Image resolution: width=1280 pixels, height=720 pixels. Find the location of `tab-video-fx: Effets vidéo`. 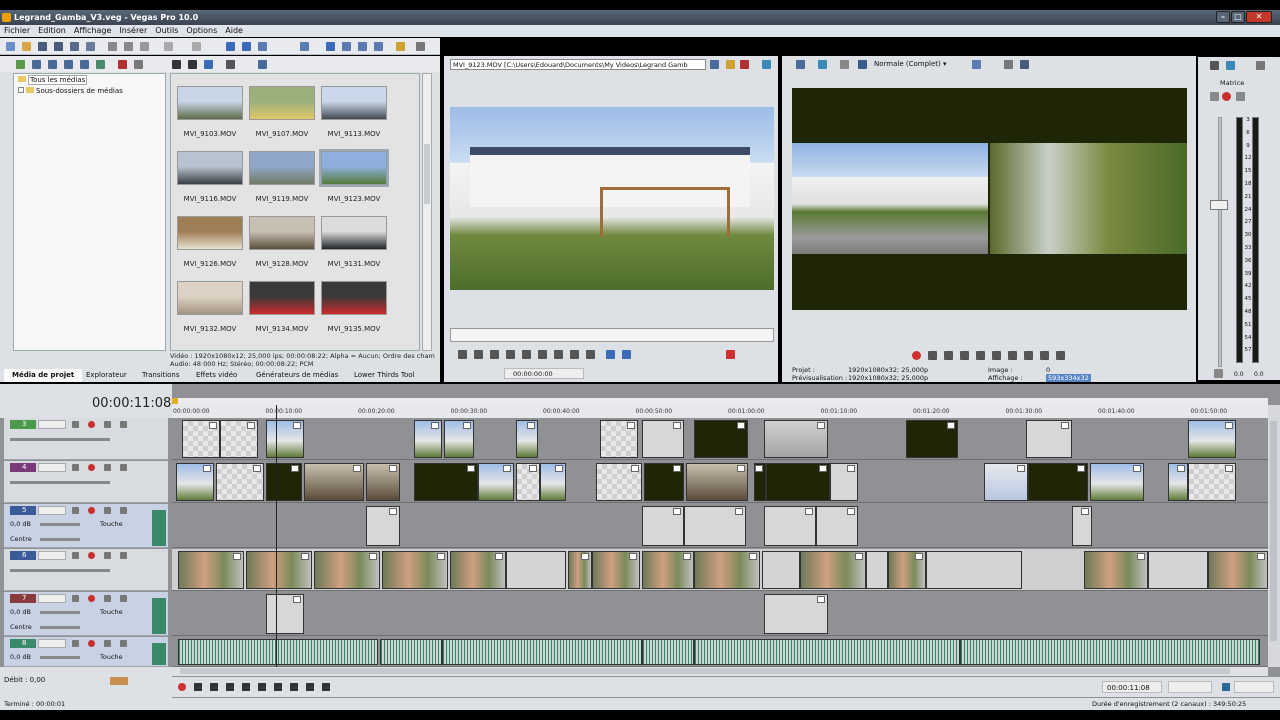

tab-video-fx: Effets vidéo is located at coordinates (216, 375).